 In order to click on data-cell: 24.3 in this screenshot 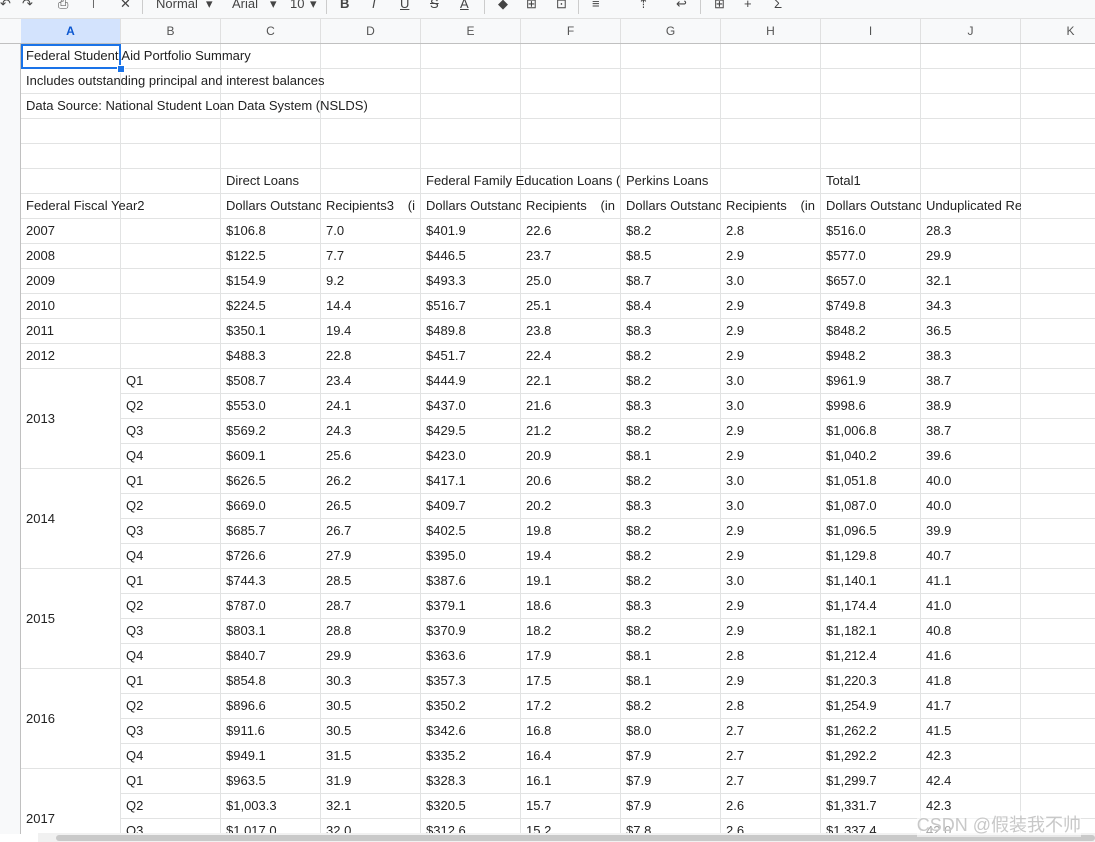, I will do `click(371, 431)`.